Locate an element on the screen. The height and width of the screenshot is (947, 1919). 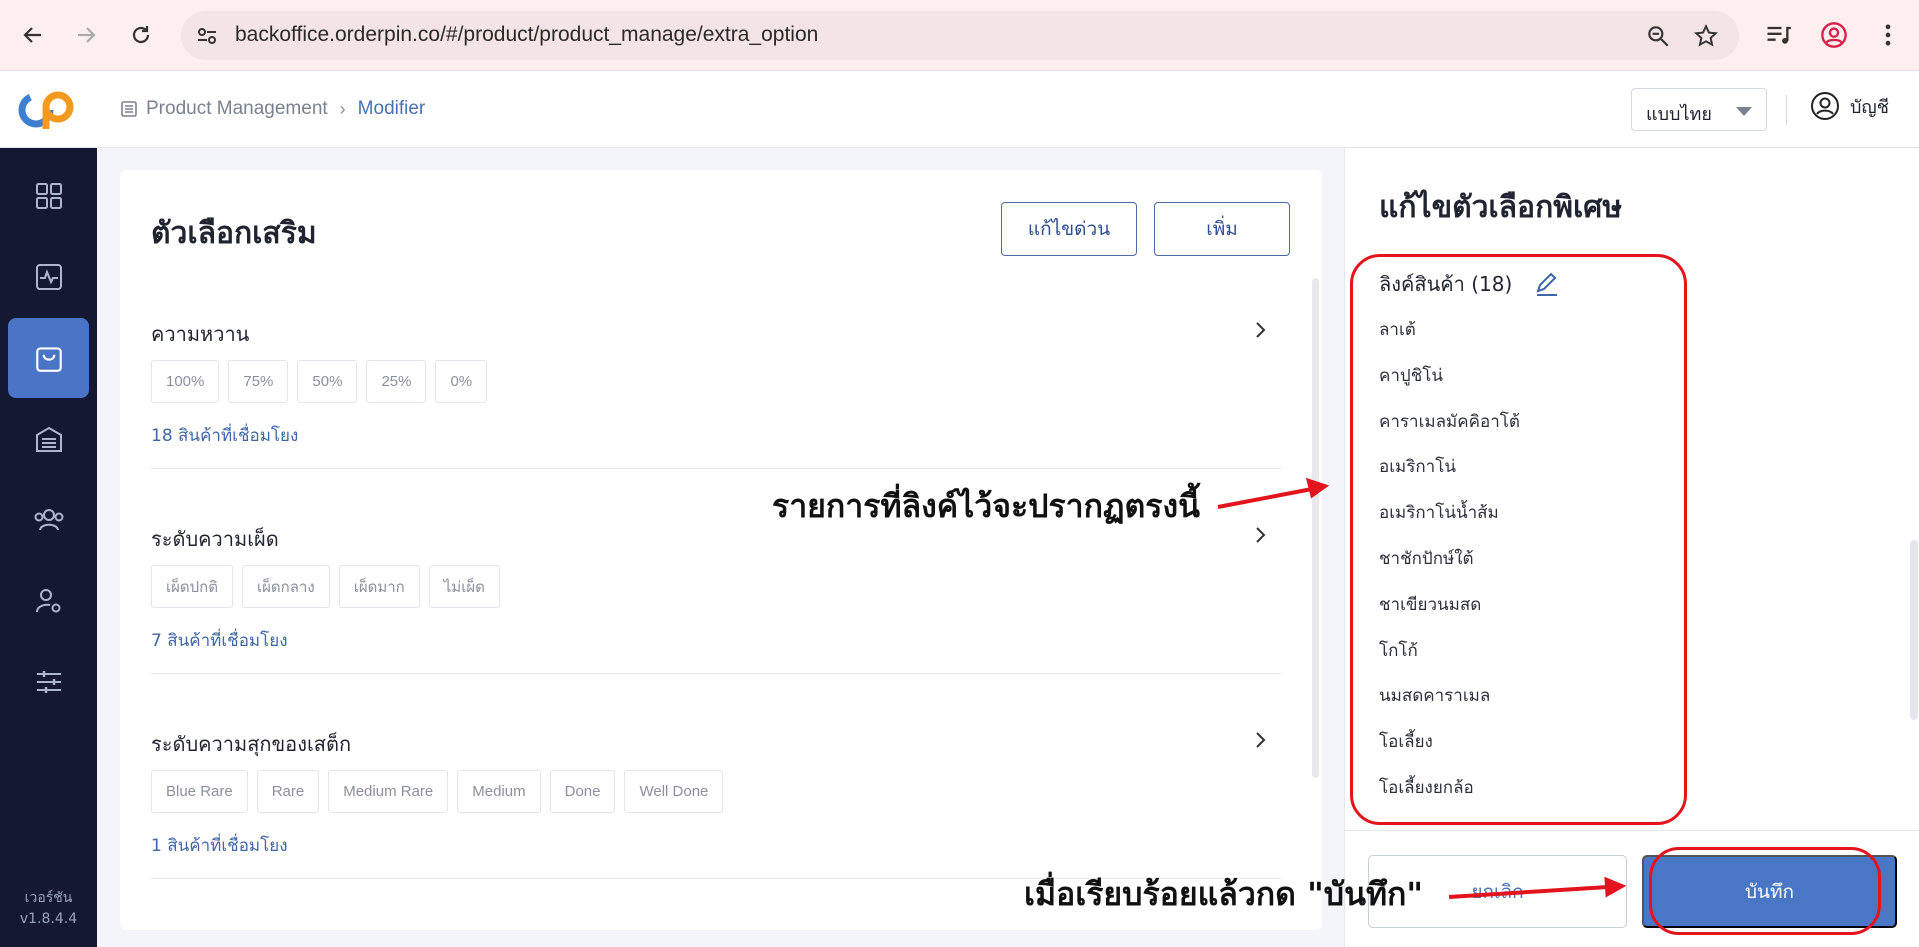
reload-icon is located at coordinates (141, 35).